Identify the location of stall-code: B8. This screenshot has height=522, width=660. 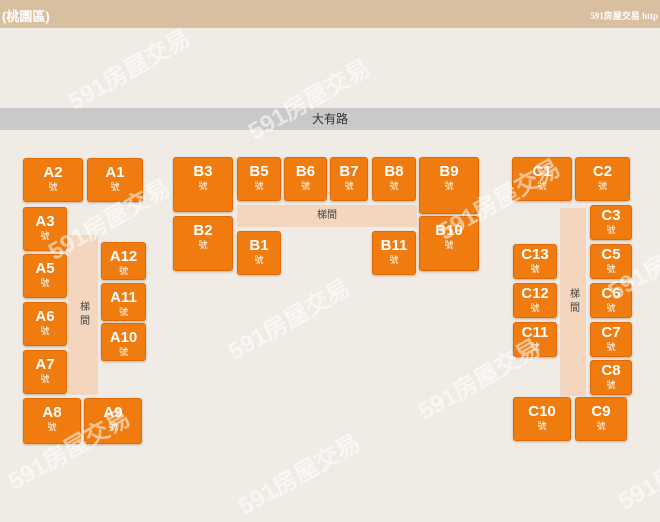
(394, 171).